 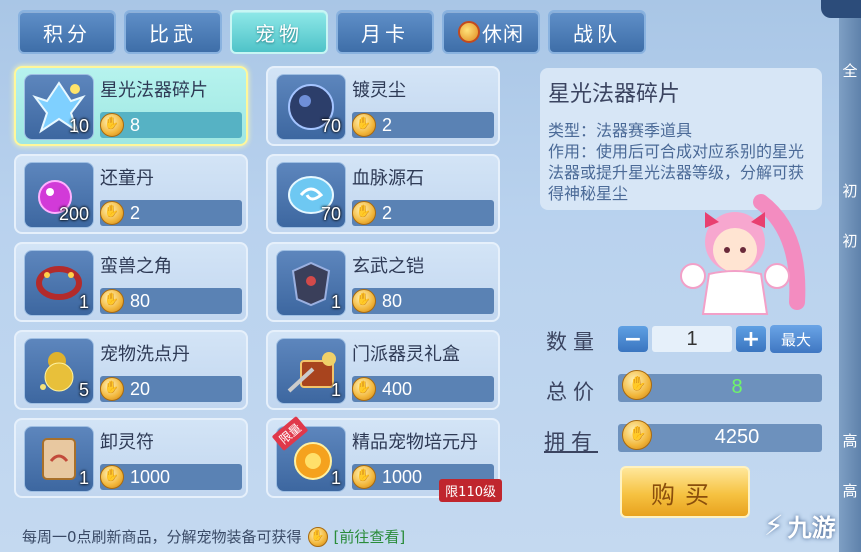 What do you see at coordinates (383, 282) in the screenshot?
I see `shop-item: 1 玄武之铠 80` at bounding box center [383, 282].